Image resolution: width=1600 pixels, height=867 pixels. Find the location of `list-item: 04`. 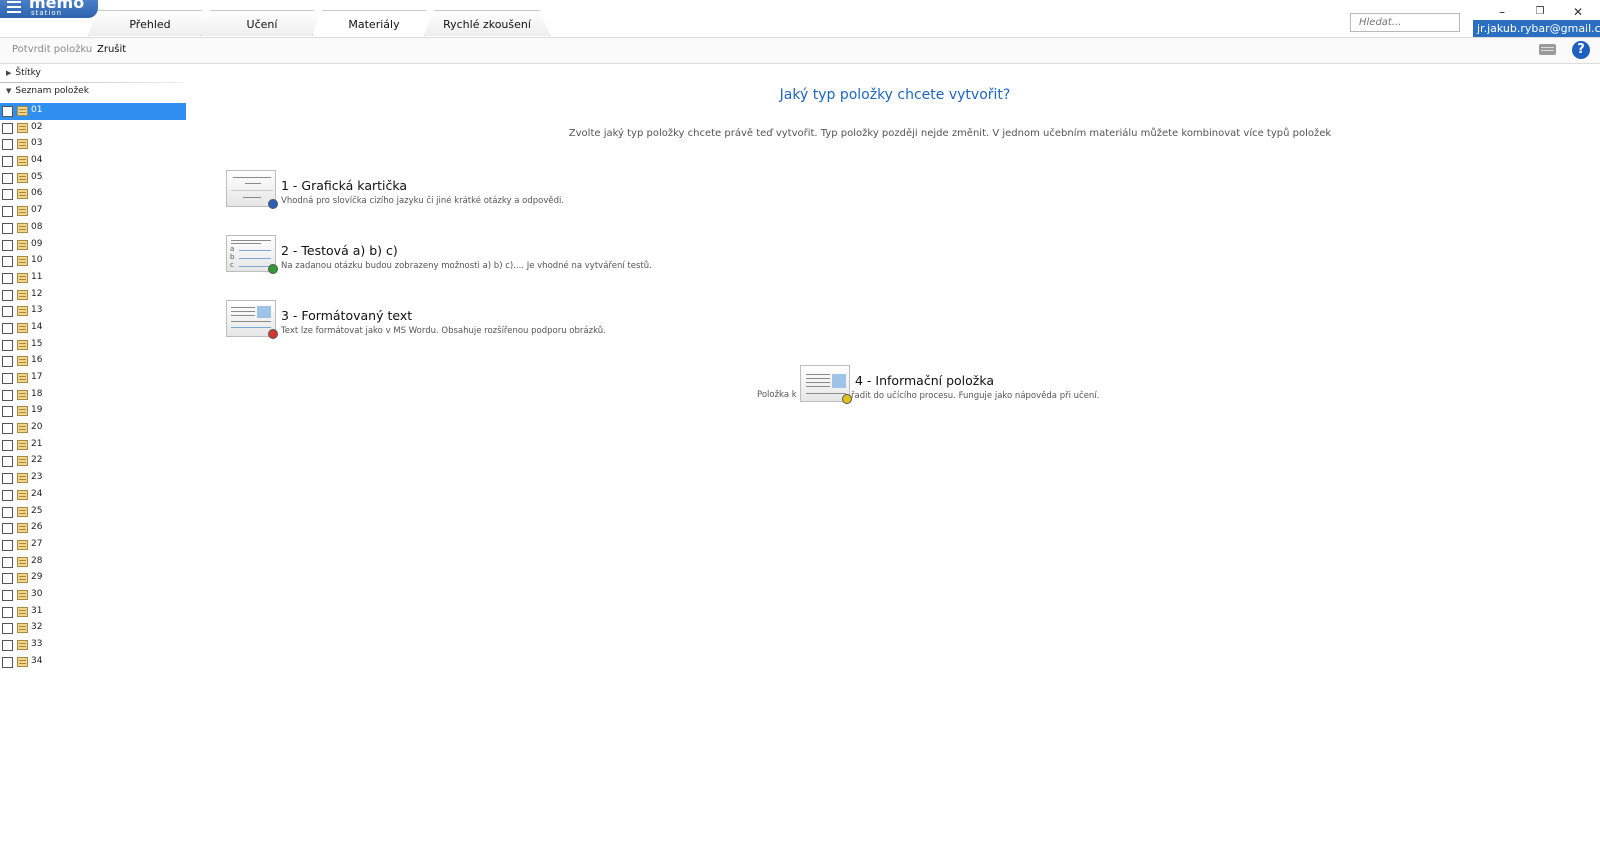

list-item: 04 is located at coordinates (93, 161).